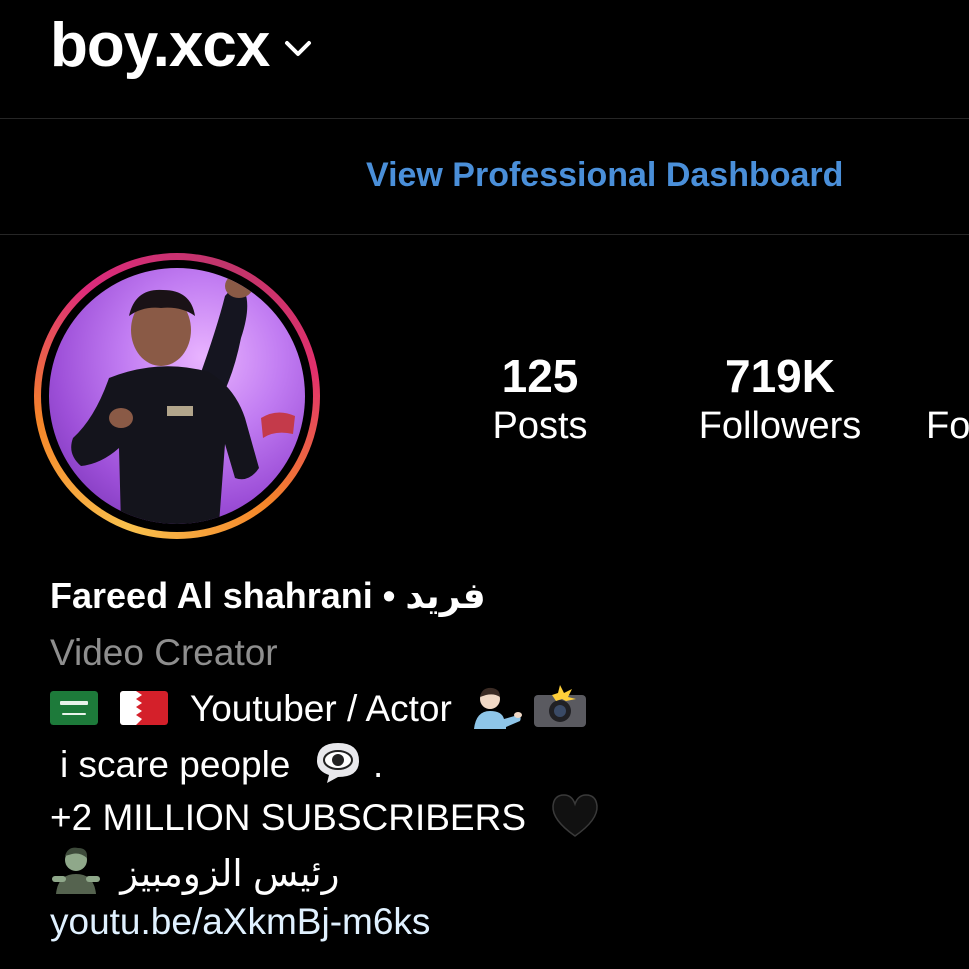 The width and height of the screenshot is (969, 969). I want to click on avatar, so click(177, 396).